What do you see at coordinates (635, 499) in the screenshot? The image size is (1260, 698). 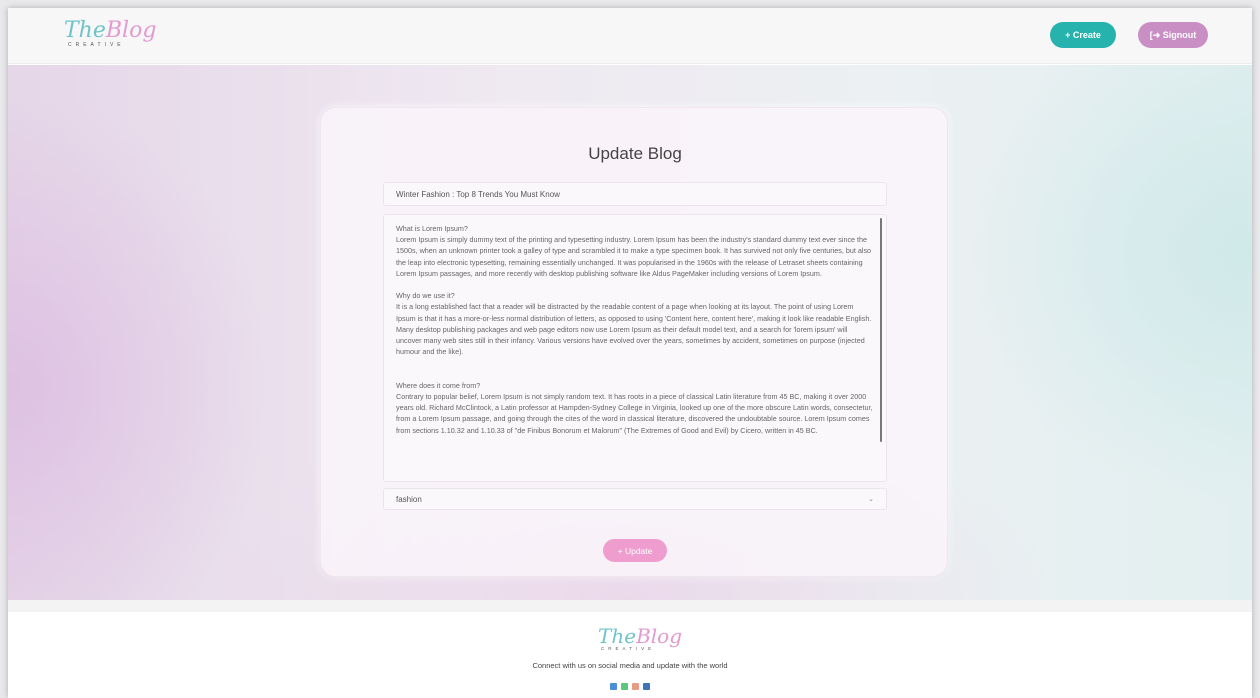 I see `category-select: fashion ⌄` at bounding box center [635, 499].